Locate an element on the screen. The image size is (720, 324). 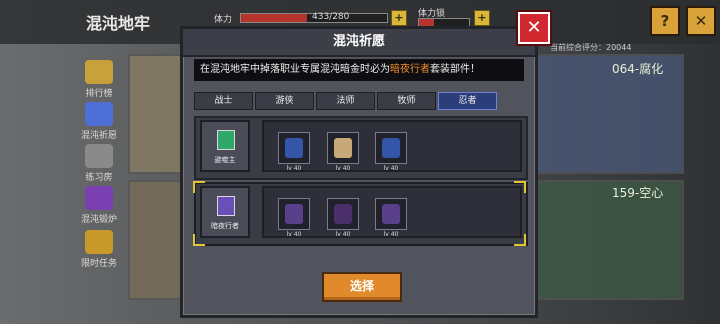
stamina-value: 433/280 is located at coordinates (331, 17).